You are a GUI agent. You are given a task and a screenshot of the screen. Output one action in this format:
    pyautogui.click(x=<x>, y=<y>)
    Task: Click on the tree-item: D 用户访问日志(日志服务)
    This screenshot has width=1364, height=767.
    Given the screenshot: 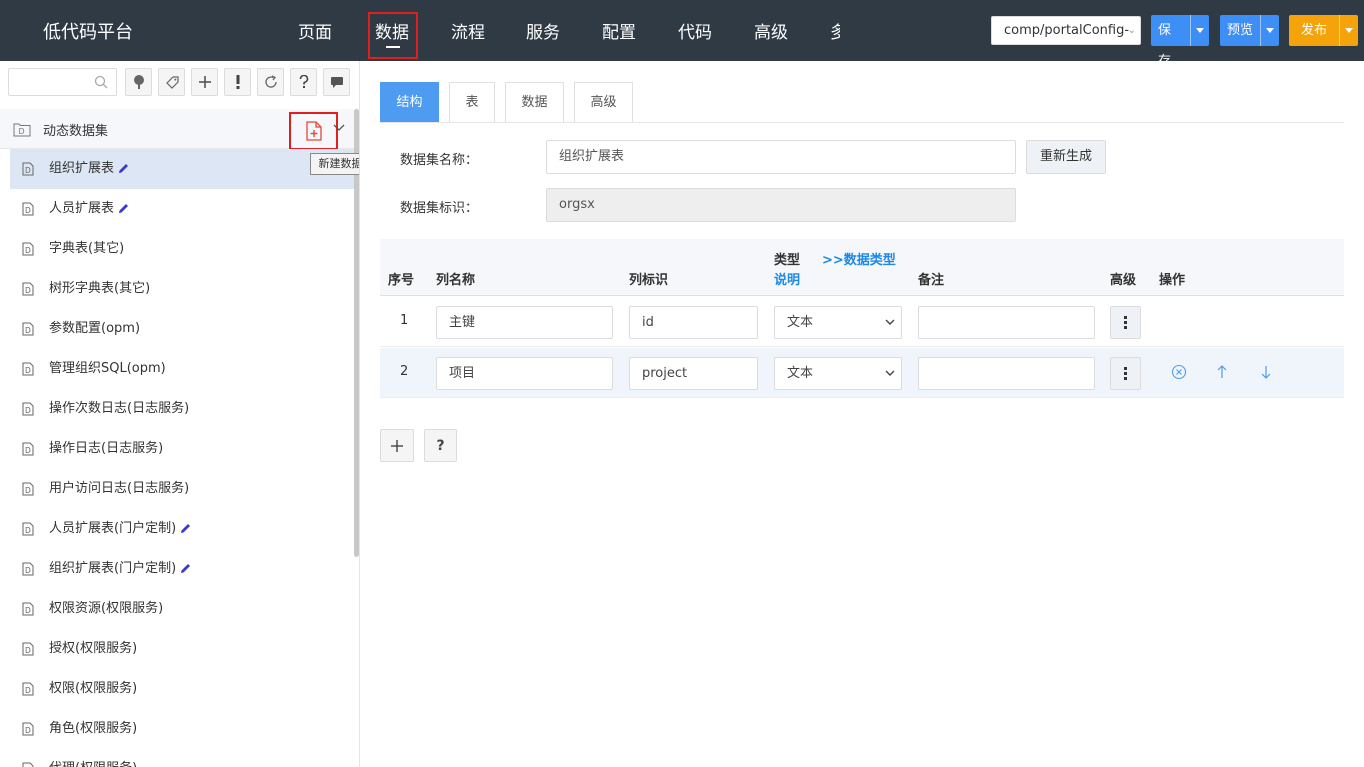 What is the action you would take?
    pyautogui.click(x=182, y=489)
    